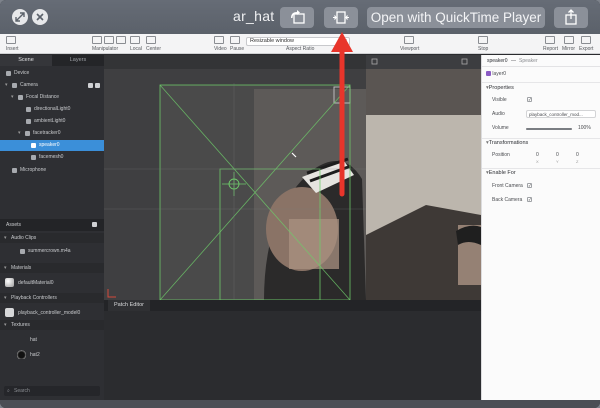 This screenshot has width=600, height=408. What do you see at coordinates (537, 155) in the screenshot?
I see `position-x-value: 0` at bounding box center [537, 155].